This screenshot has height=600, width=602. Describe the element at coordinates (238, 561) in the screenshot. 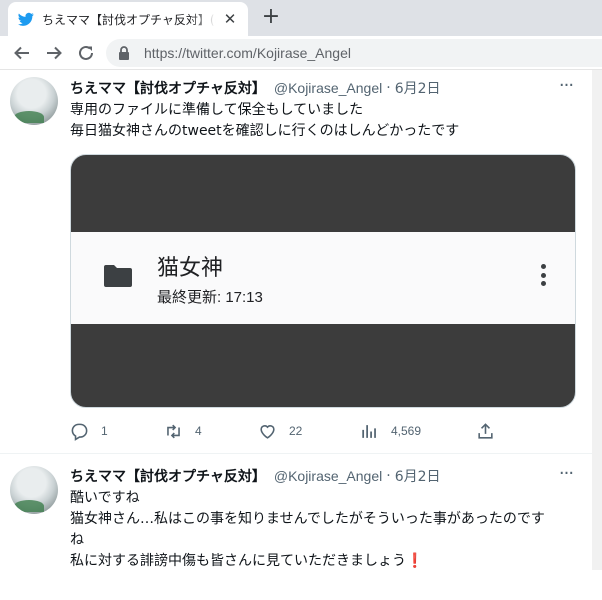

I see `tweet-text-segment: 私に対する誹謗中傷も皆さんに見ていただきましょう` at that location.